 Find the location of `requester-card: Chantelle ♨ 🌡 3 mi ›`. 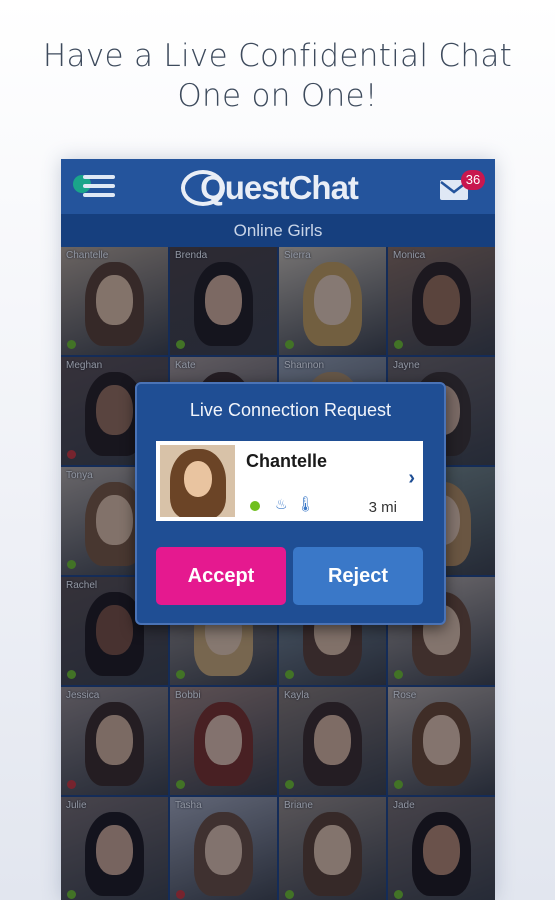

requester-card: Chantelle ♨ 🌡 3 mi › is located at coordinates (289, 481).